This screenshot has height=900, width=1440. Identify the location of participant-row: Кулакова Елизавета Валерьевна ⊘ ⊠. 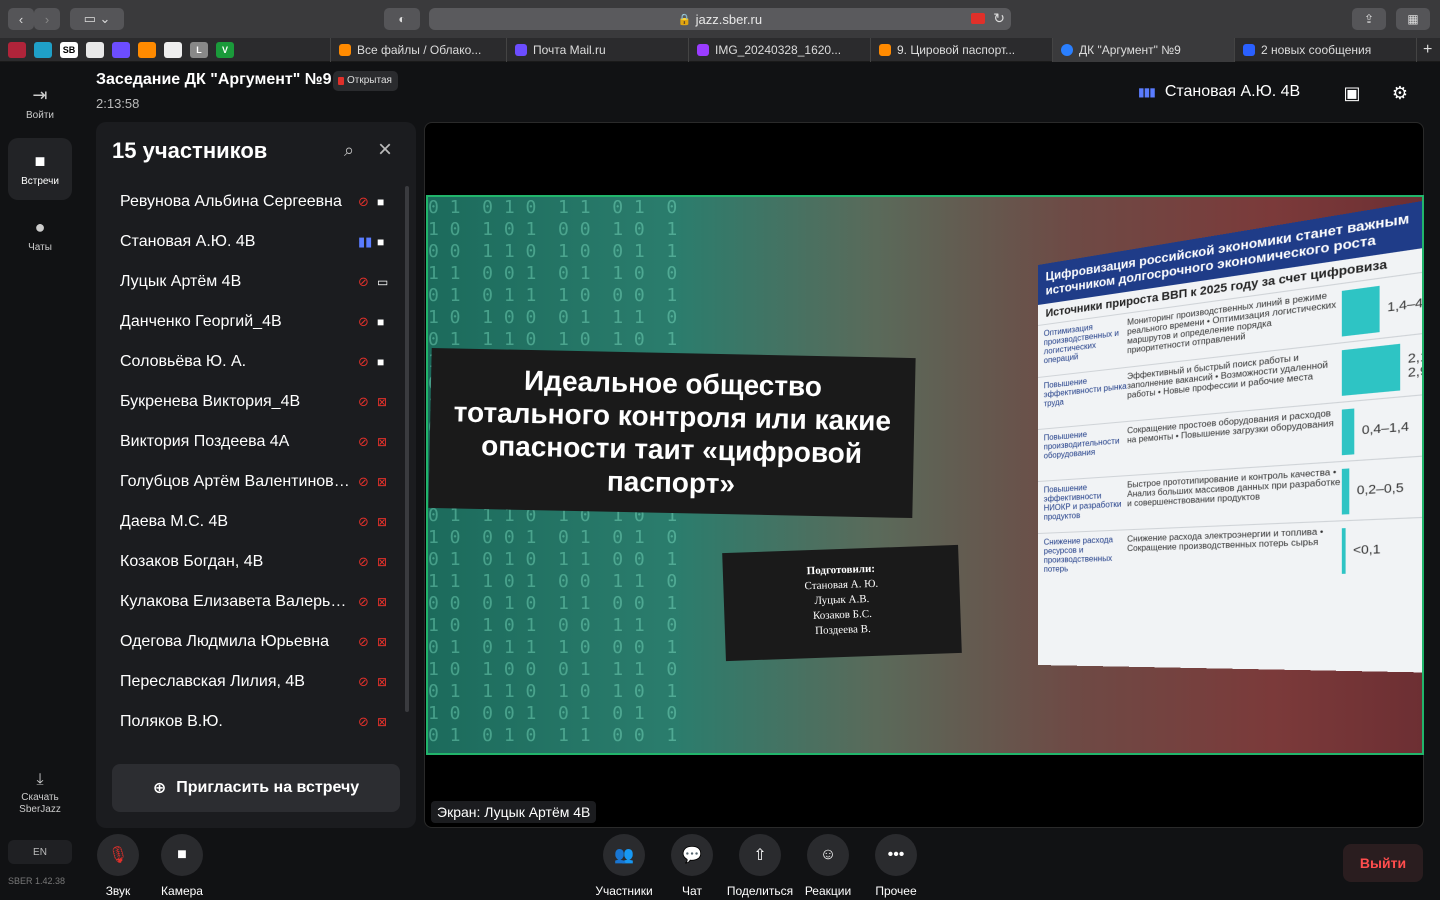
(251, 602).